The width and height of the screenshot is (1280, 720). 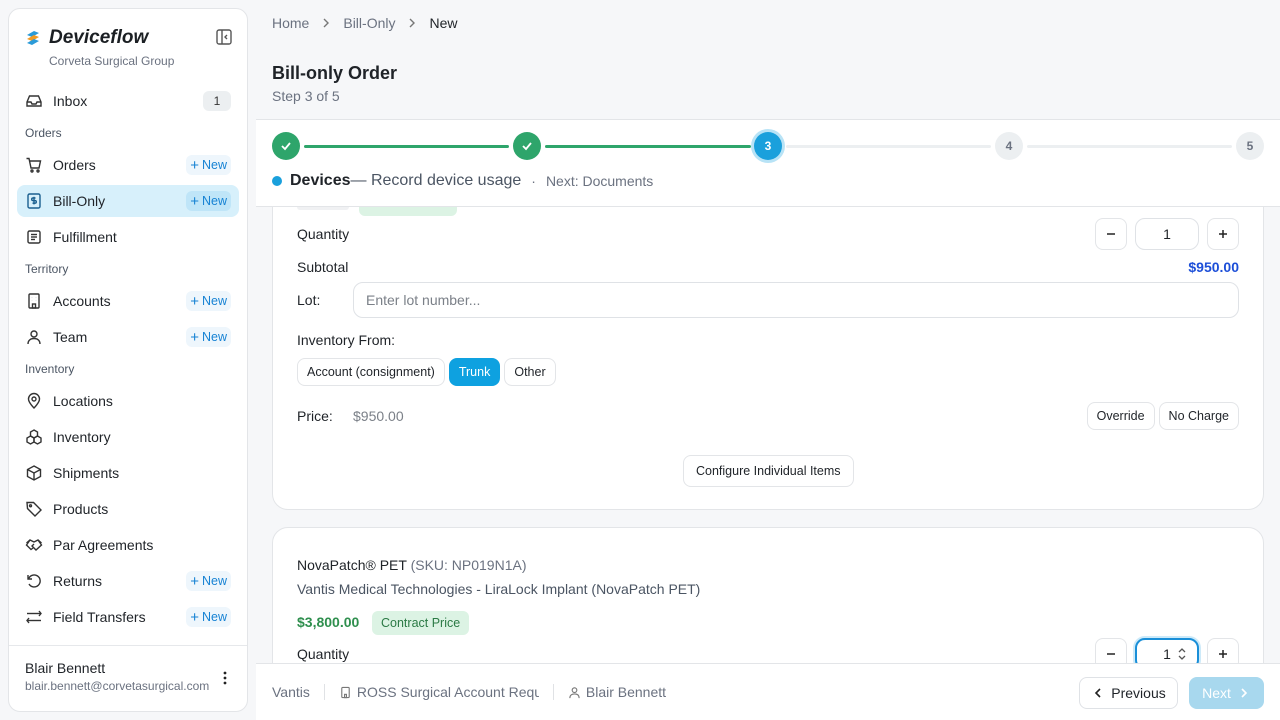 What do you see at coordinates (1138, 693) in the screenshot?
I see `previous-label: Previous` at bounding box center [1138, 693].